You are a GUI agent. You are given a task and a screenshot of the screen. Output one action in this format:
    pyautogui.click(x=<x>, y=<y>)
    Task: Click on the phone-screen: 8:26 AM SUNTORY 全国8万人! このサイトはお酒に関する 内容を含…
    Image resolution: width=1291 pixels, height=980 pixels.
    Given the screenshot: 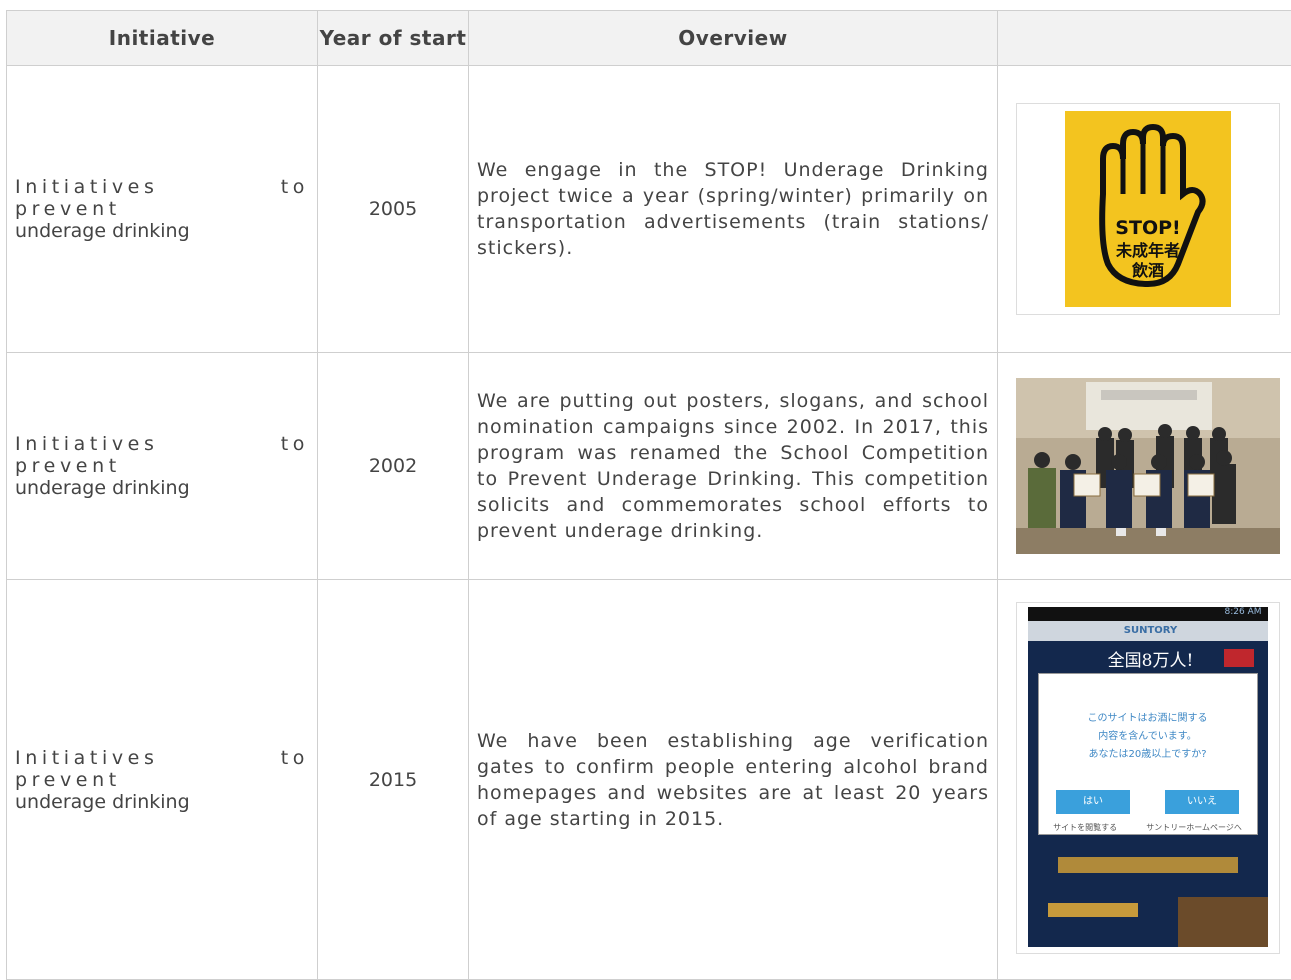 What is the action you would take?
    pyautogui.click(x=1148, y=777)
    